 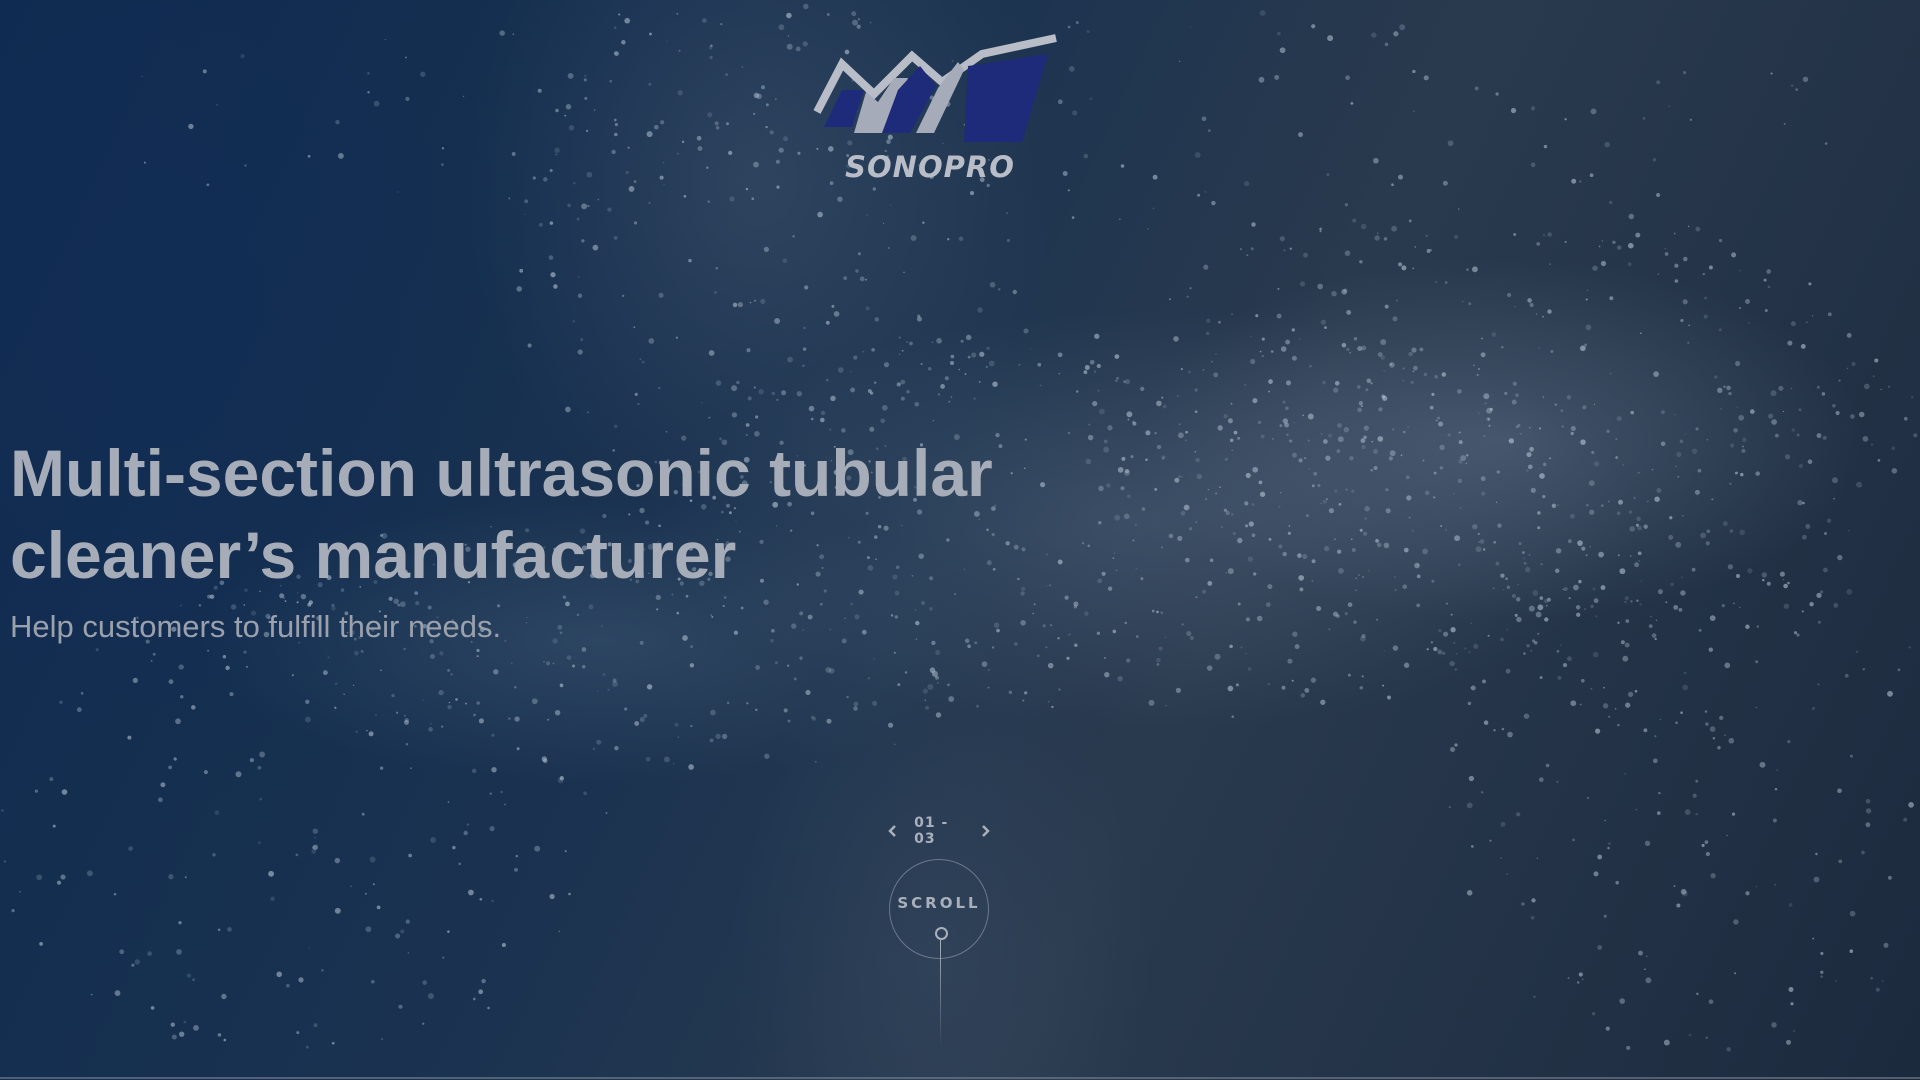 I want to click on sonopro-logo: SONOPRO, so click(x=937, y=112).